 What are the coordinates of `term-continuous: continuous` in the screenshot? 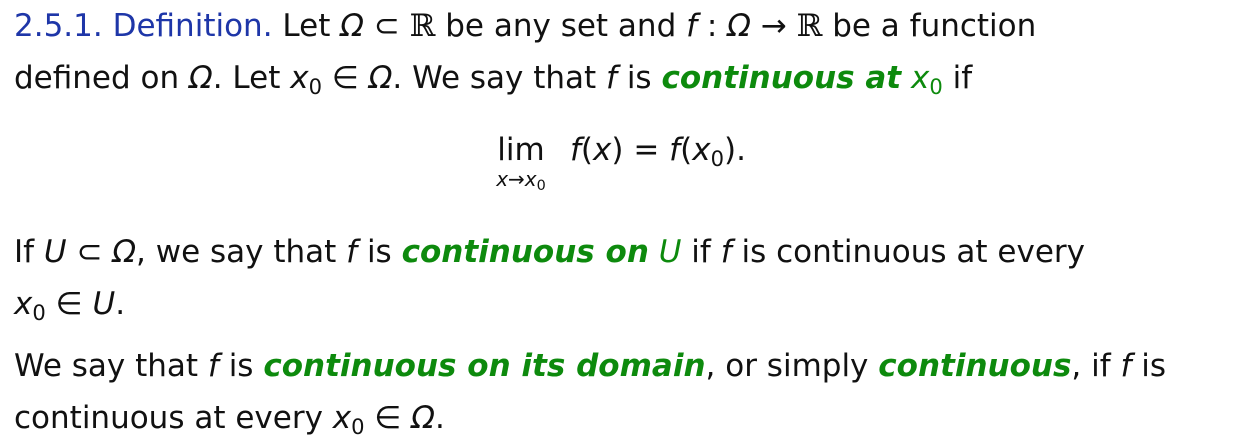 It's located at (975, 366).